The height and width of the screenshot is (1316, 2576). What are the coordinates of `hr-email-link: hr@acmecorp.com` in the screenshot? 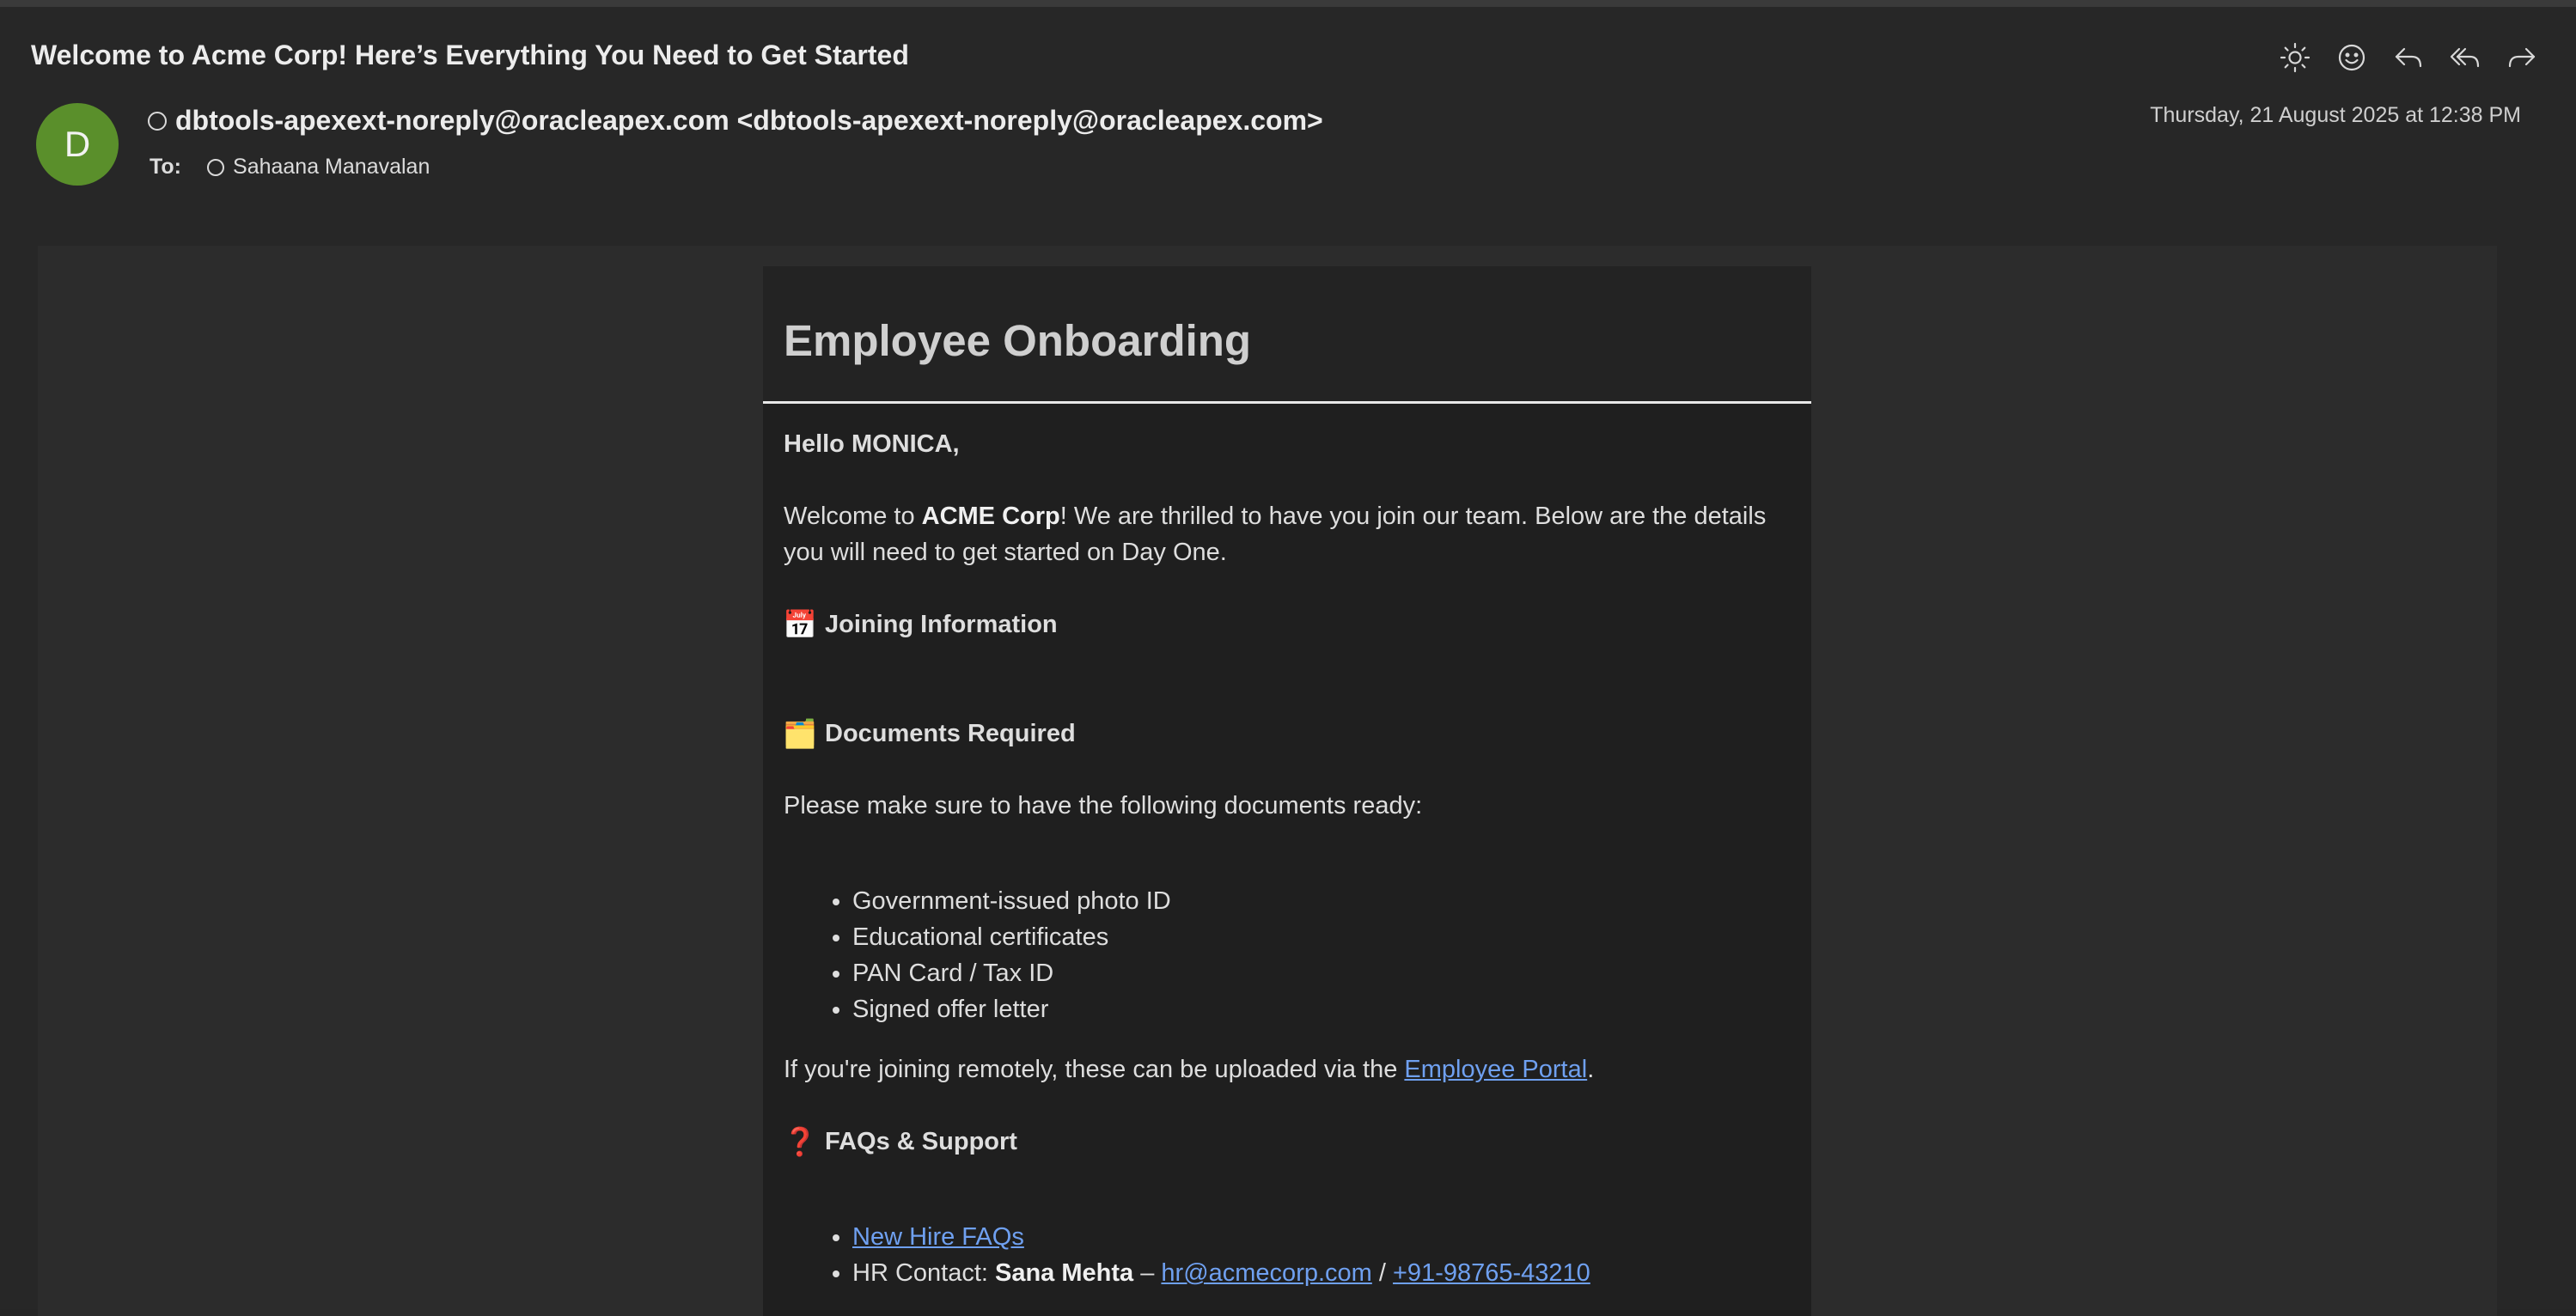 It's located at (1266, 1273).